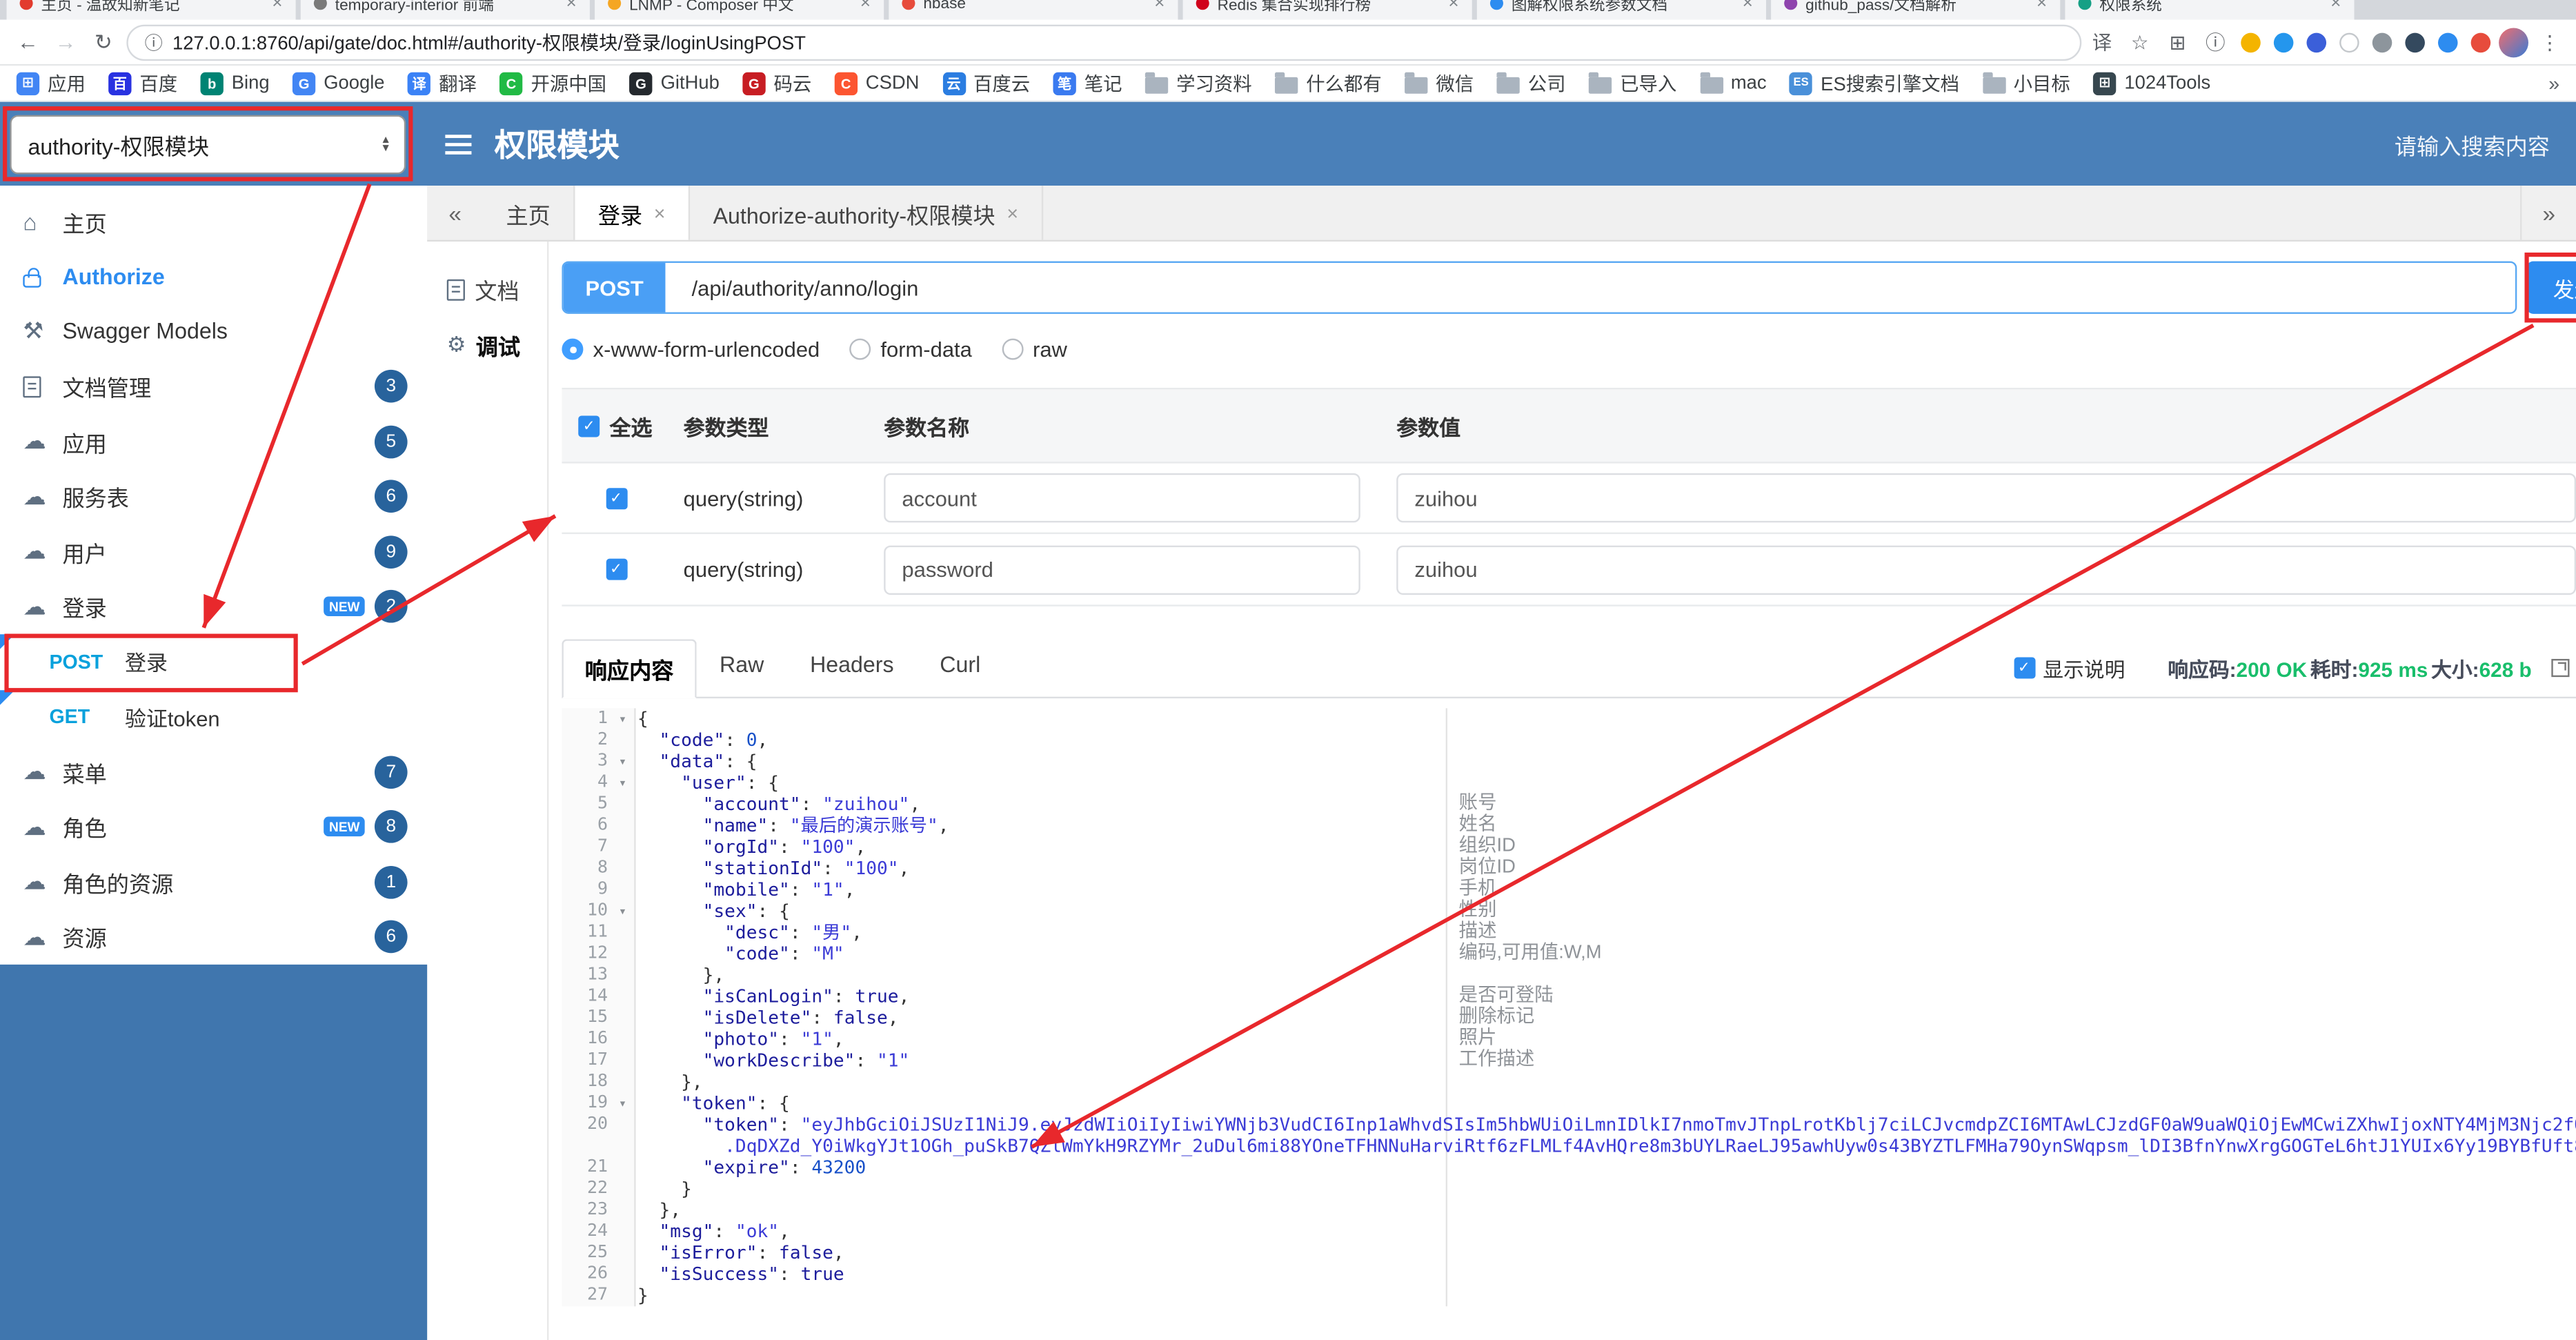 This screenshot has width=2576, height=1340. What do you see at coordinates (151, 10) in the screenshot?
I see `browser-tab: 主页 - 温故知新笔记 ×` at bounding box center [151, 10].